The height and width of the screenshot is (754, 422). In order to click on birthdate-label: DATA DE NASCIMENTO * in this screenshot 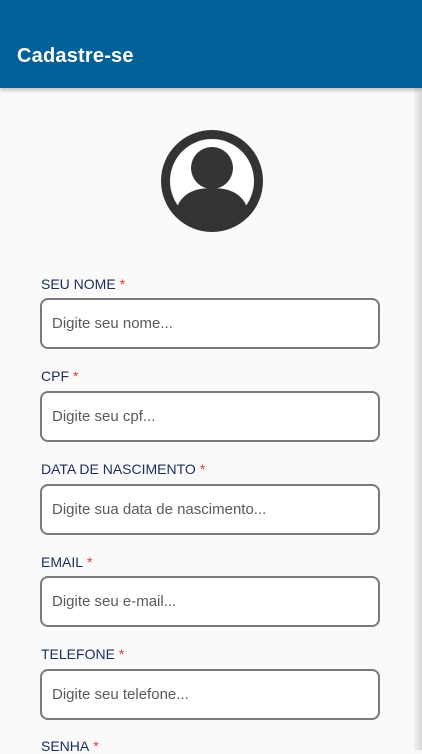, I will do `click(123, 469)`.